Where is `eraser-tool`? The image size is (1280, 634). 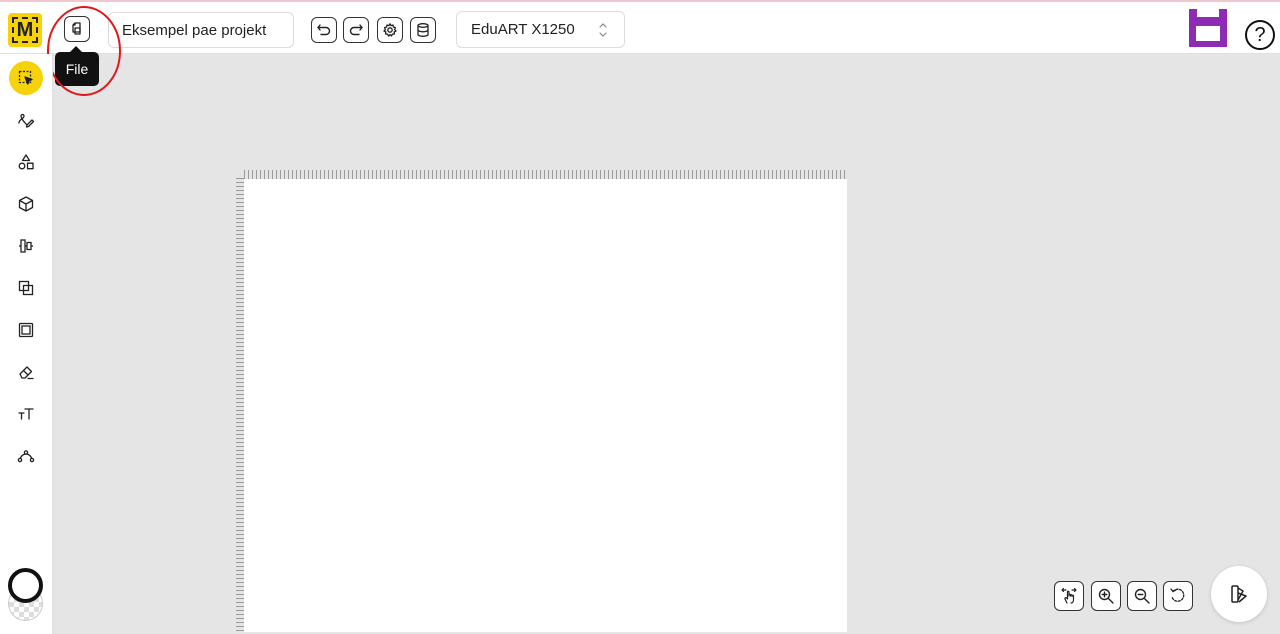
eraser-tool is located at coordinates (26, 372).